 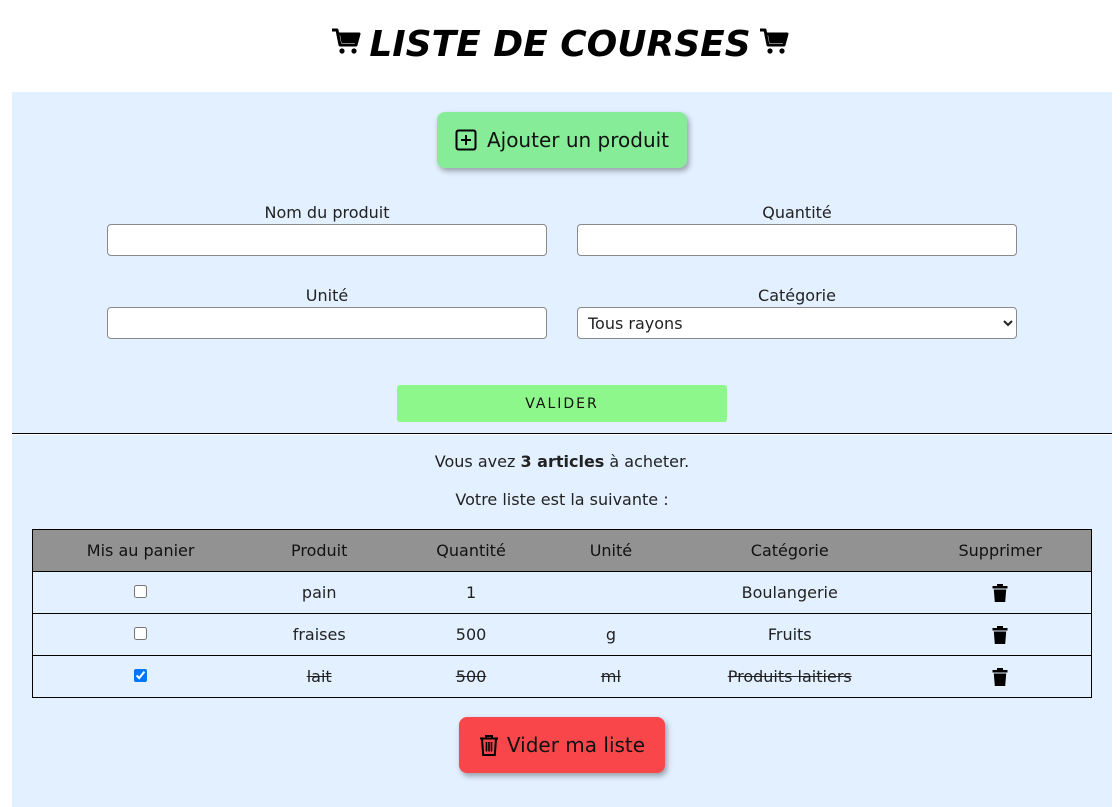 I want to click on plus-square-icon, so click(x=466, y=140).